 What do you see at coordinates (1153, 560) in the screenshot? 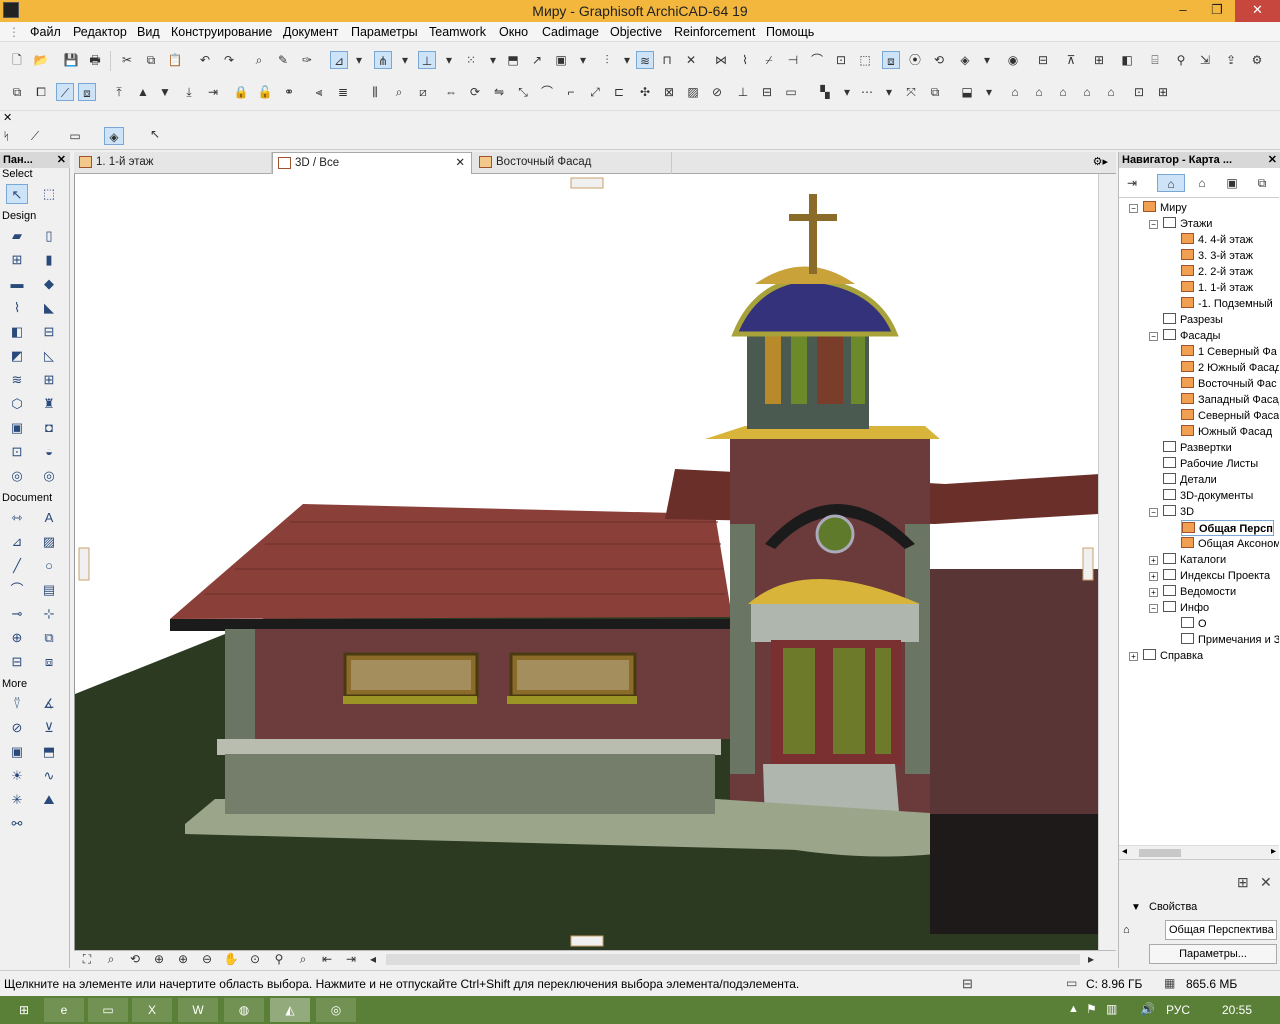
I see `expand-toggle: +` at bounding box center [1153, 560].